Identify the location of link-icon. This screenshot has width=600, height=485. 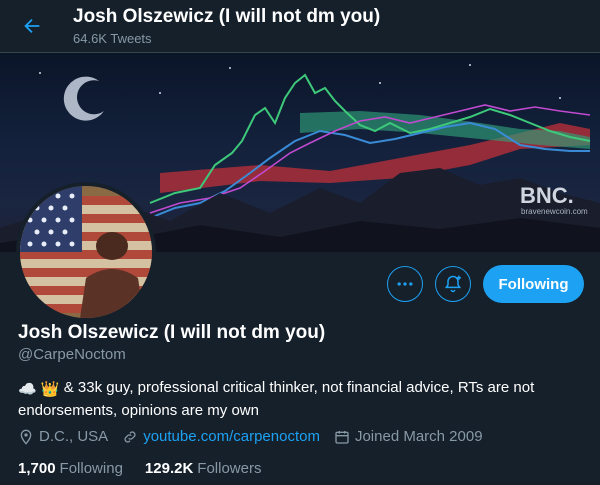
(130, 436).